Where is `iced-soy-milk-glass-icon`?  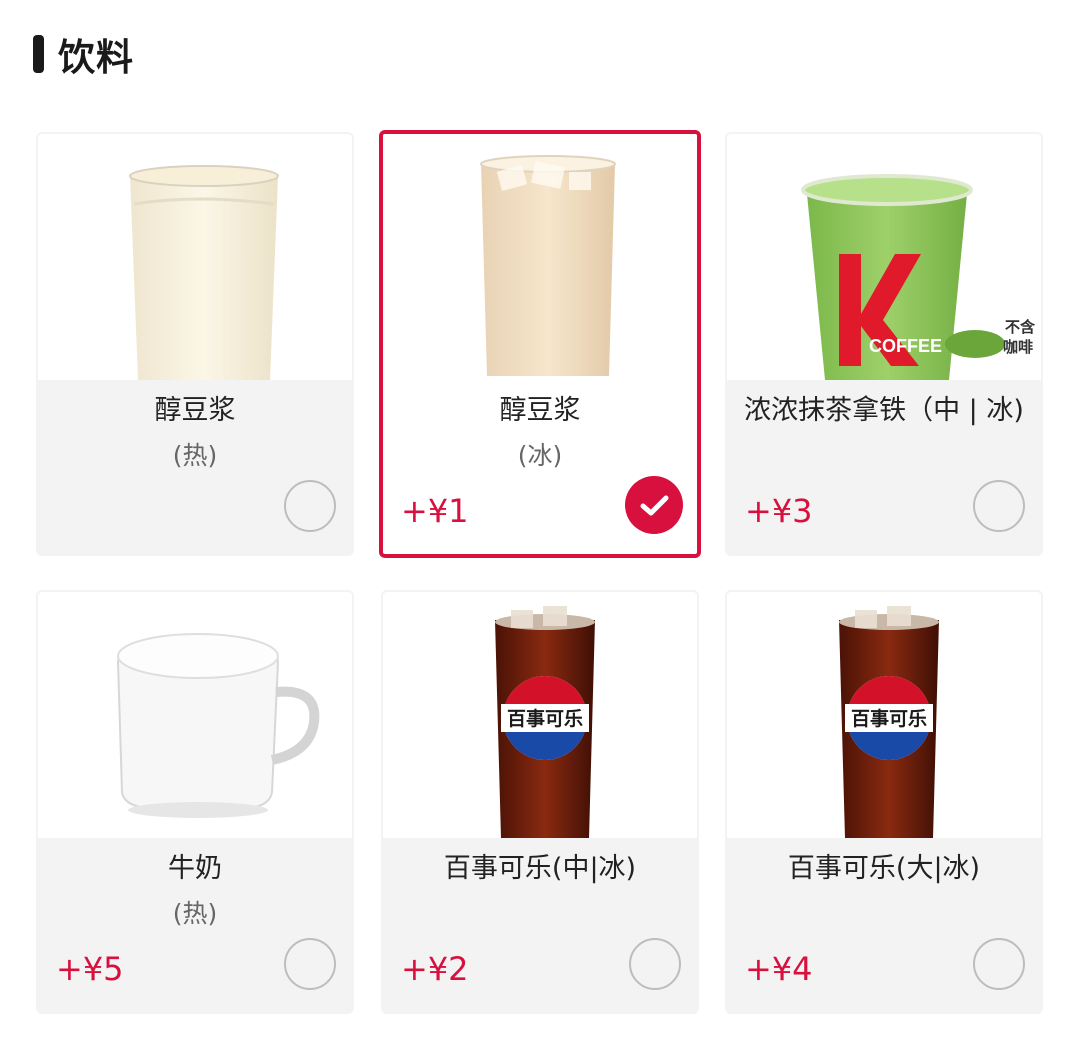
iced-soy-milk-glass-icon is located at coordinates (548, 265).